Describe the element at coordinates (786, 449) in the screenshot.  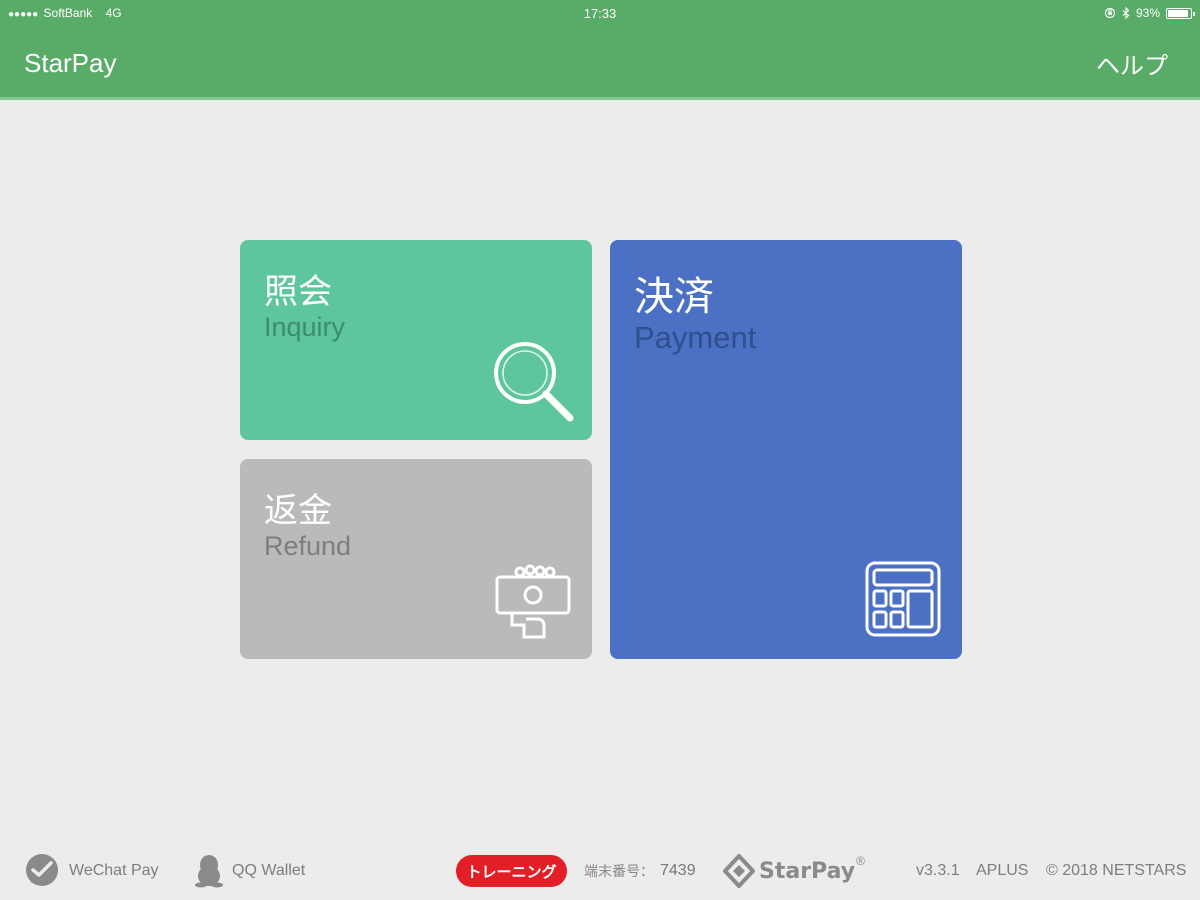
I see `payment-tile: 決済 Payment` at that location.